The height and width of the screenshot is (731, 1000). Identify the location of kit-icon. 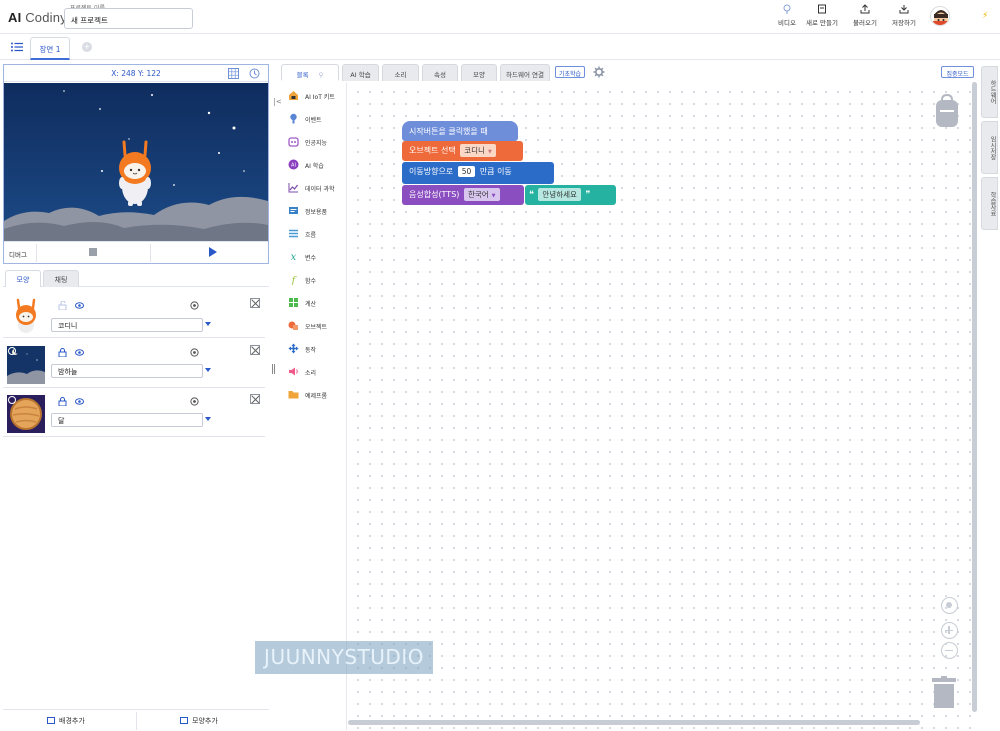
(293, 95).